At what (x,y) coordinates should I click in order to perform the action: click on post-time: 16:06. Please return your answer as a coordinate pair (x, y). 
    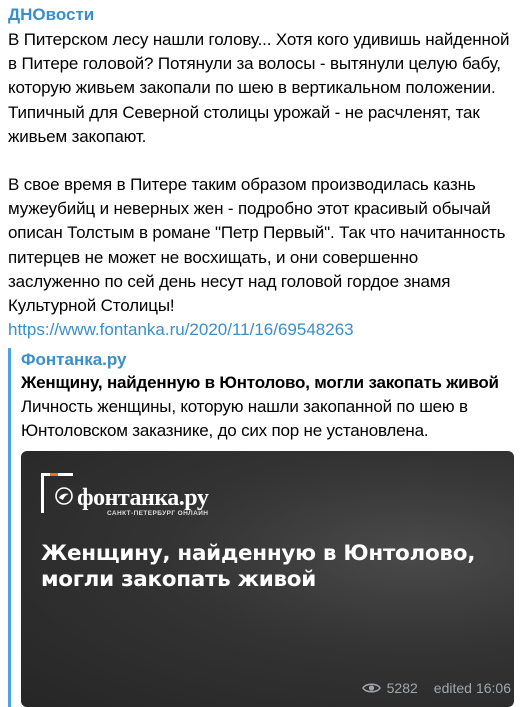
    Looking at the image, I should click on (493, 688).